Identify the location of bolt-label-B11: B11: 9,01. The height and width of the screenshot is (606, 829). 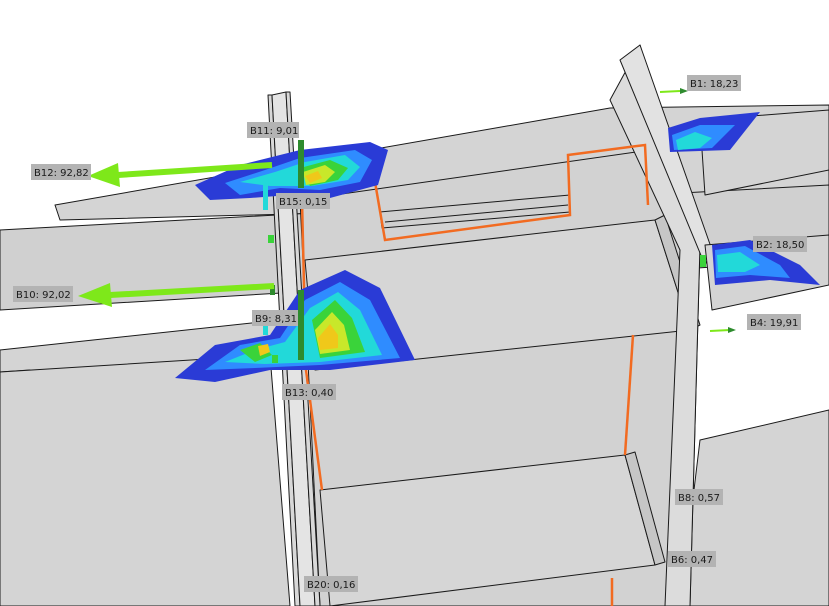
(273, 130).